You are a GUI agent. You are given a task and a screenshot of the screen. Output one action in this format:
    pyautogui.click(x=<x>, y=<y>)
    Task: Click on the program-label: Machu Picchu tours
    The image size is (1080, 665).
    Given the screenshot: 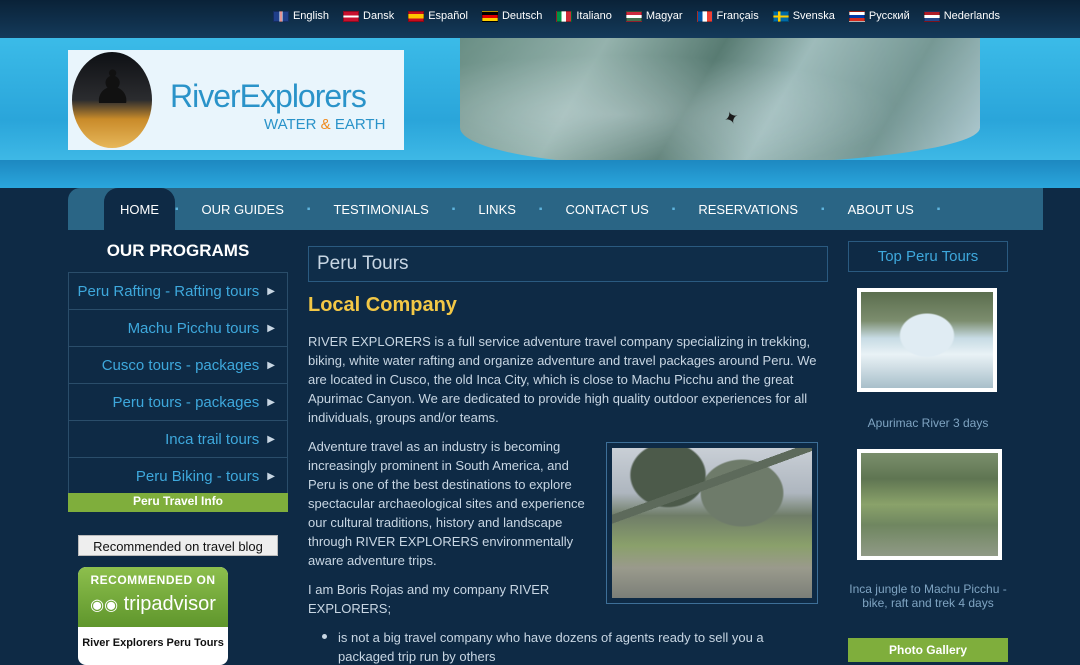 What is the action you would take?
    pyautogui.click(x=193, y=328)
    